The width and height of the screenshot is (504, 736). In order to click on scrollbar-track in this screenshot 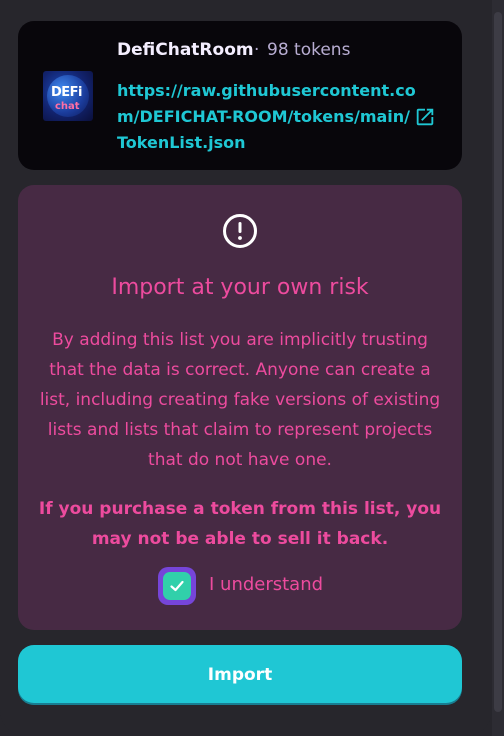, I will do `click(498, 368)`.